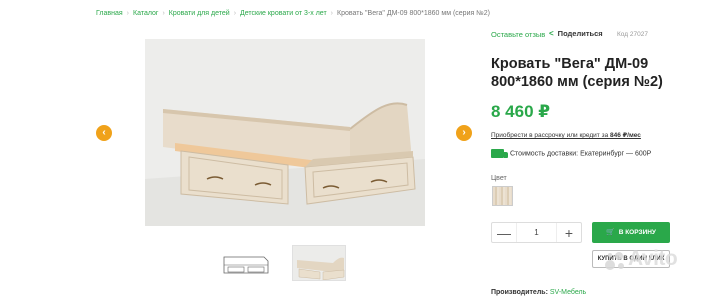  What do you see at coordinates (109, 13) in the screenshot?
I see `breadcrumb-home: Главная` at bounding box center [109, 13].